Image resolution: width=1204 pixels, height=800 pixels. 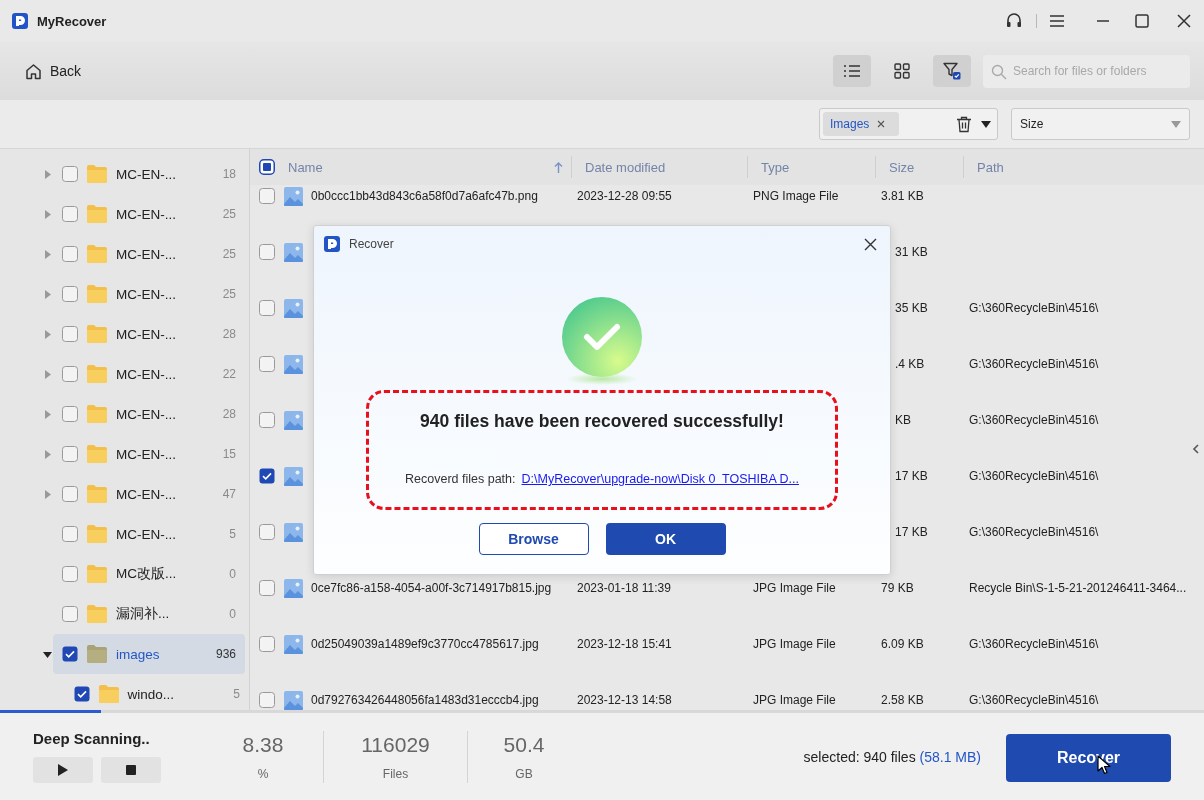 What do you see at coordinates (852, 71) in the screenshot?
I see `list-view-button` at bounding box center [852, 71].